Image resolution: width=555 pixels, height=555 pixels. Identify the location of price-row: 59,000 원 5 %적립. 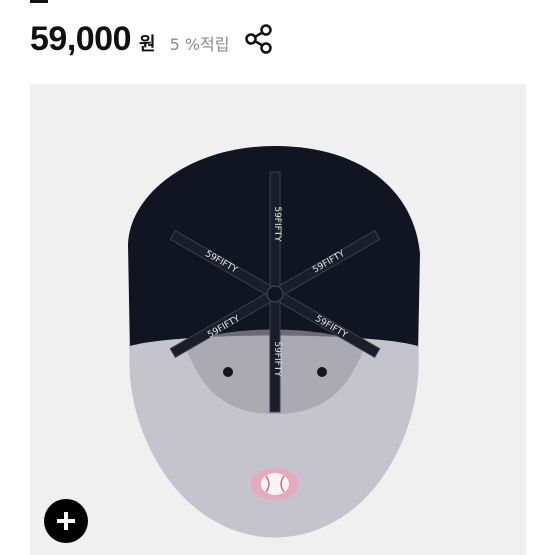
(129, 40).